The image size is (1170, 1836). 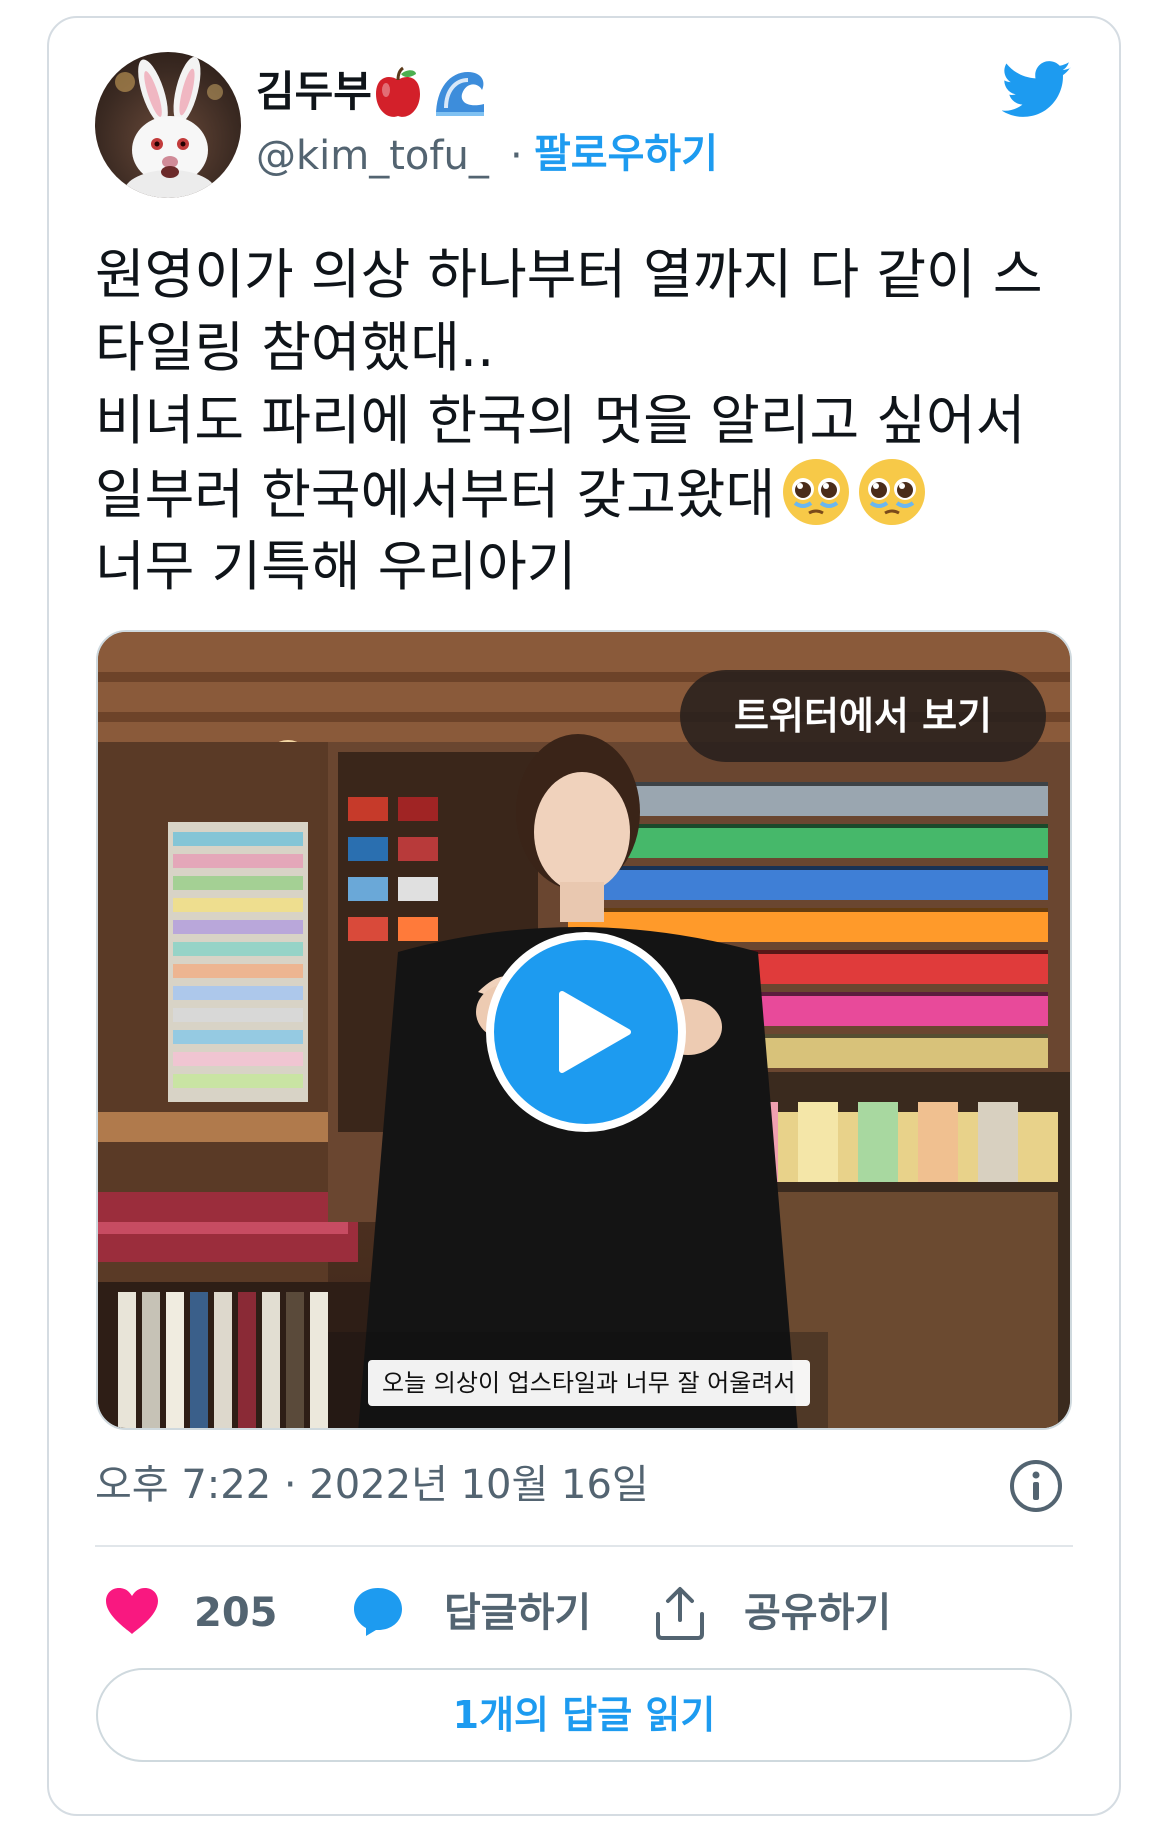 What do you see at coordinates (589, 1383) in the screenshot?
I see `video-subtitle: 오늘 의상이 업스타일과 너무 잘 어울려서` at bounding box center [589, 1383].